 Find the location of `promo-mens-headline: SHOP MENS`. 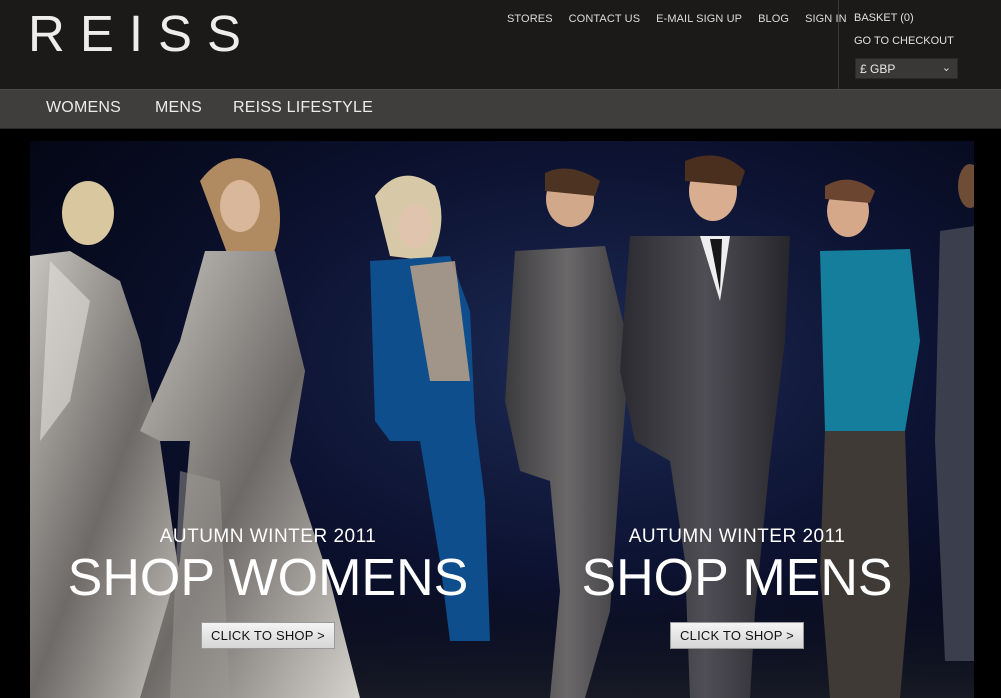

promo-mens-headline: SHOP MENS is located at coordinates (737, 578).